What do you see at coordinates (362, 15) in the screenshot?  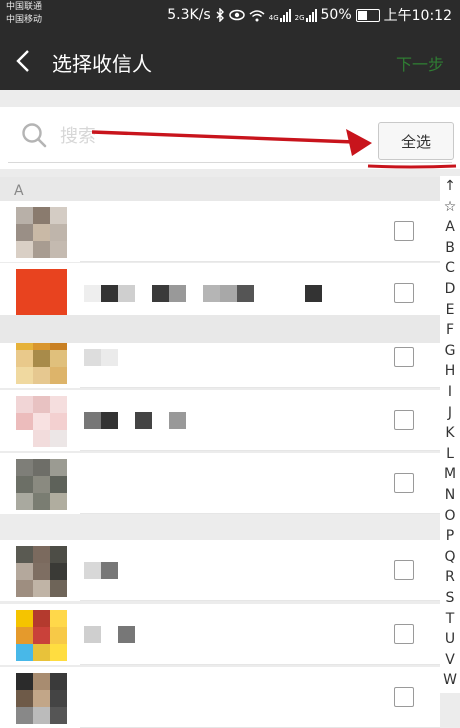 I see `battery-fill` at bounding box center [362, 15].